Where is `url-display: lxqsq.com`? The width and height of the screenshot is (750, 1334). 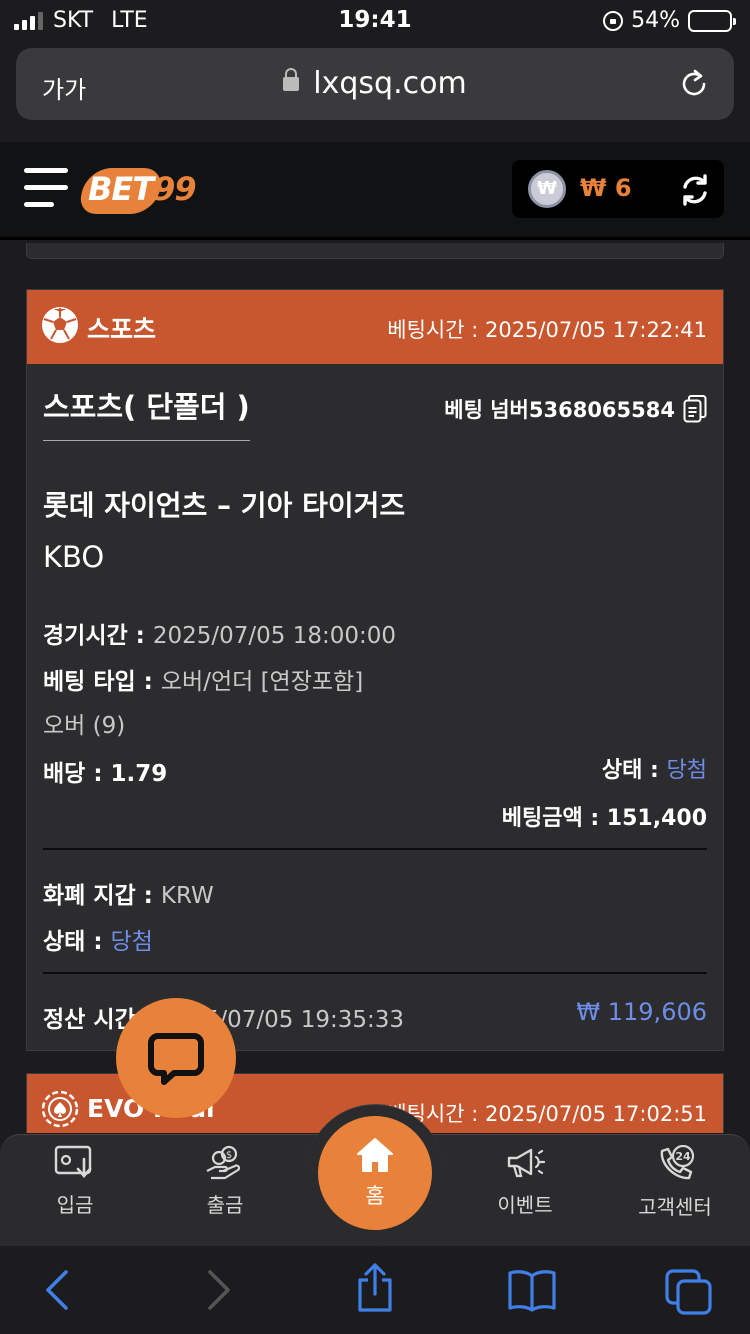
url-display: lxqsq.com is located at coordinates (375, 83).